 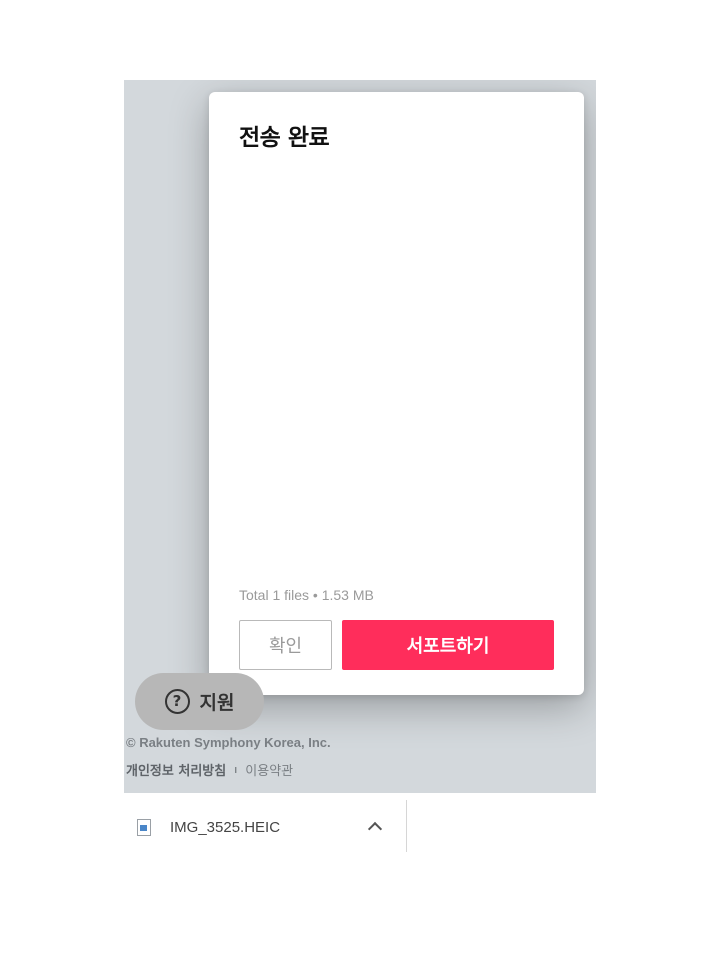 I want to click on footer-separator: ı, so click(x=236, y=769).